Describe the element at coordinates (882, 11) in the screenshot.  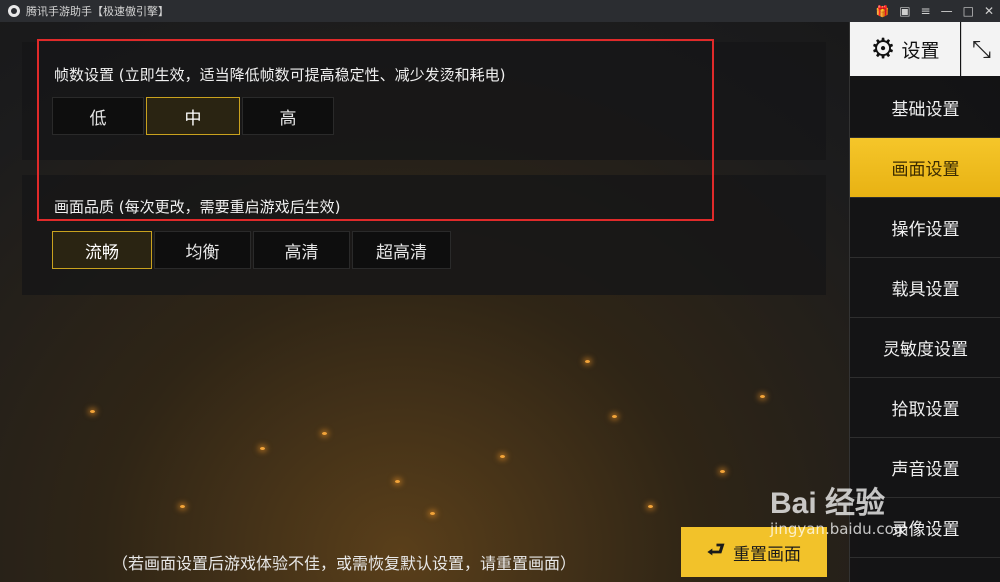
I see `gift-icon: 🎁` at that location.